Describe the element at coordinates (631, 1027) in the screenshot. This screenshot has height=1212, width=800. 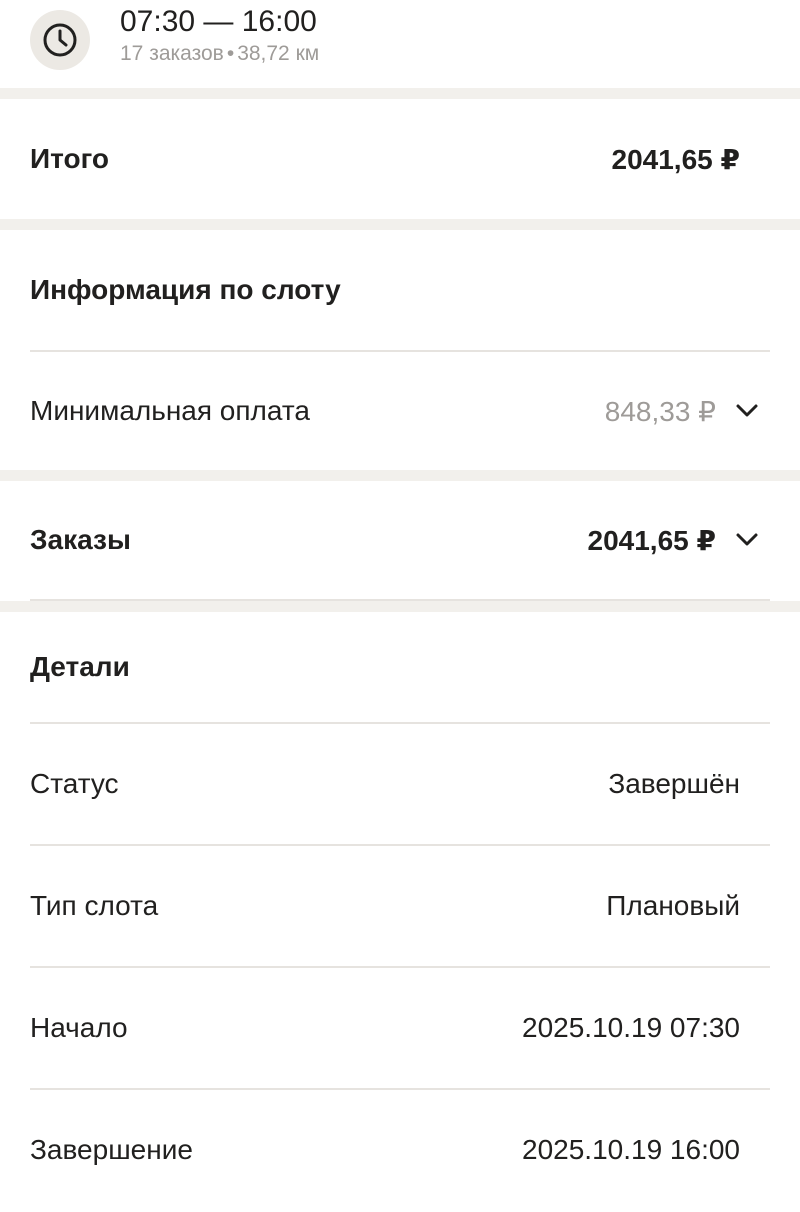
I see `start-value: 2025.10.19 07:30` at that location.